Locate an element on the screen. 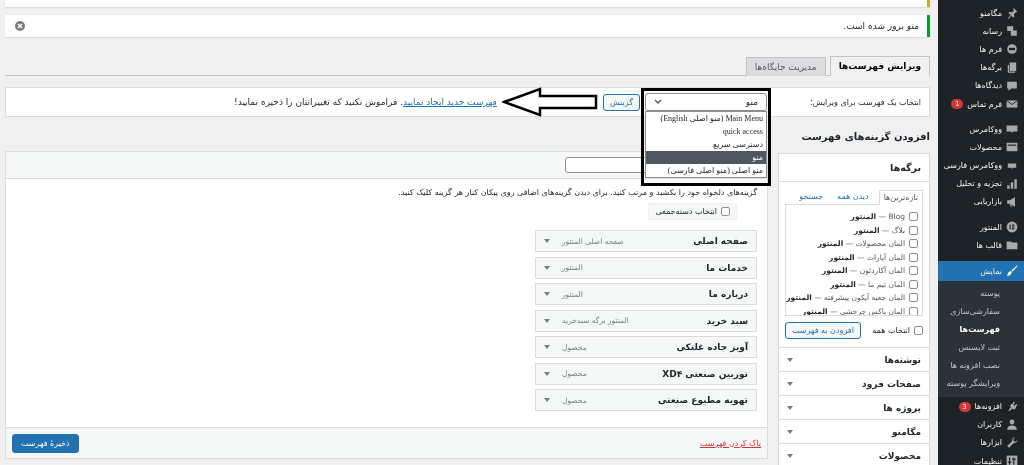  sidebar-item: دیدگاه‌ها is located at coordinates (981, 85).